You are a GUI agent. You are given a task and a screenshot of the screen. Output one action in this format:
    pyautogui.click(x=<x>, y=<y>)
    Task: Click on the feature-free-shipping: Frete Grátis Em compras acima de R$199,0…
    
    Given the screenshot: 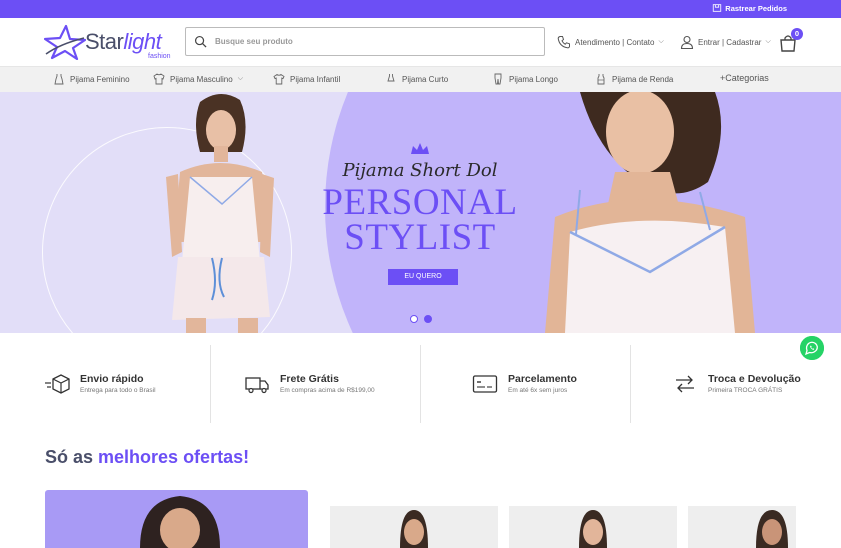 What is the action you would take?
    pyautogui.click(x=309, y=385)
    